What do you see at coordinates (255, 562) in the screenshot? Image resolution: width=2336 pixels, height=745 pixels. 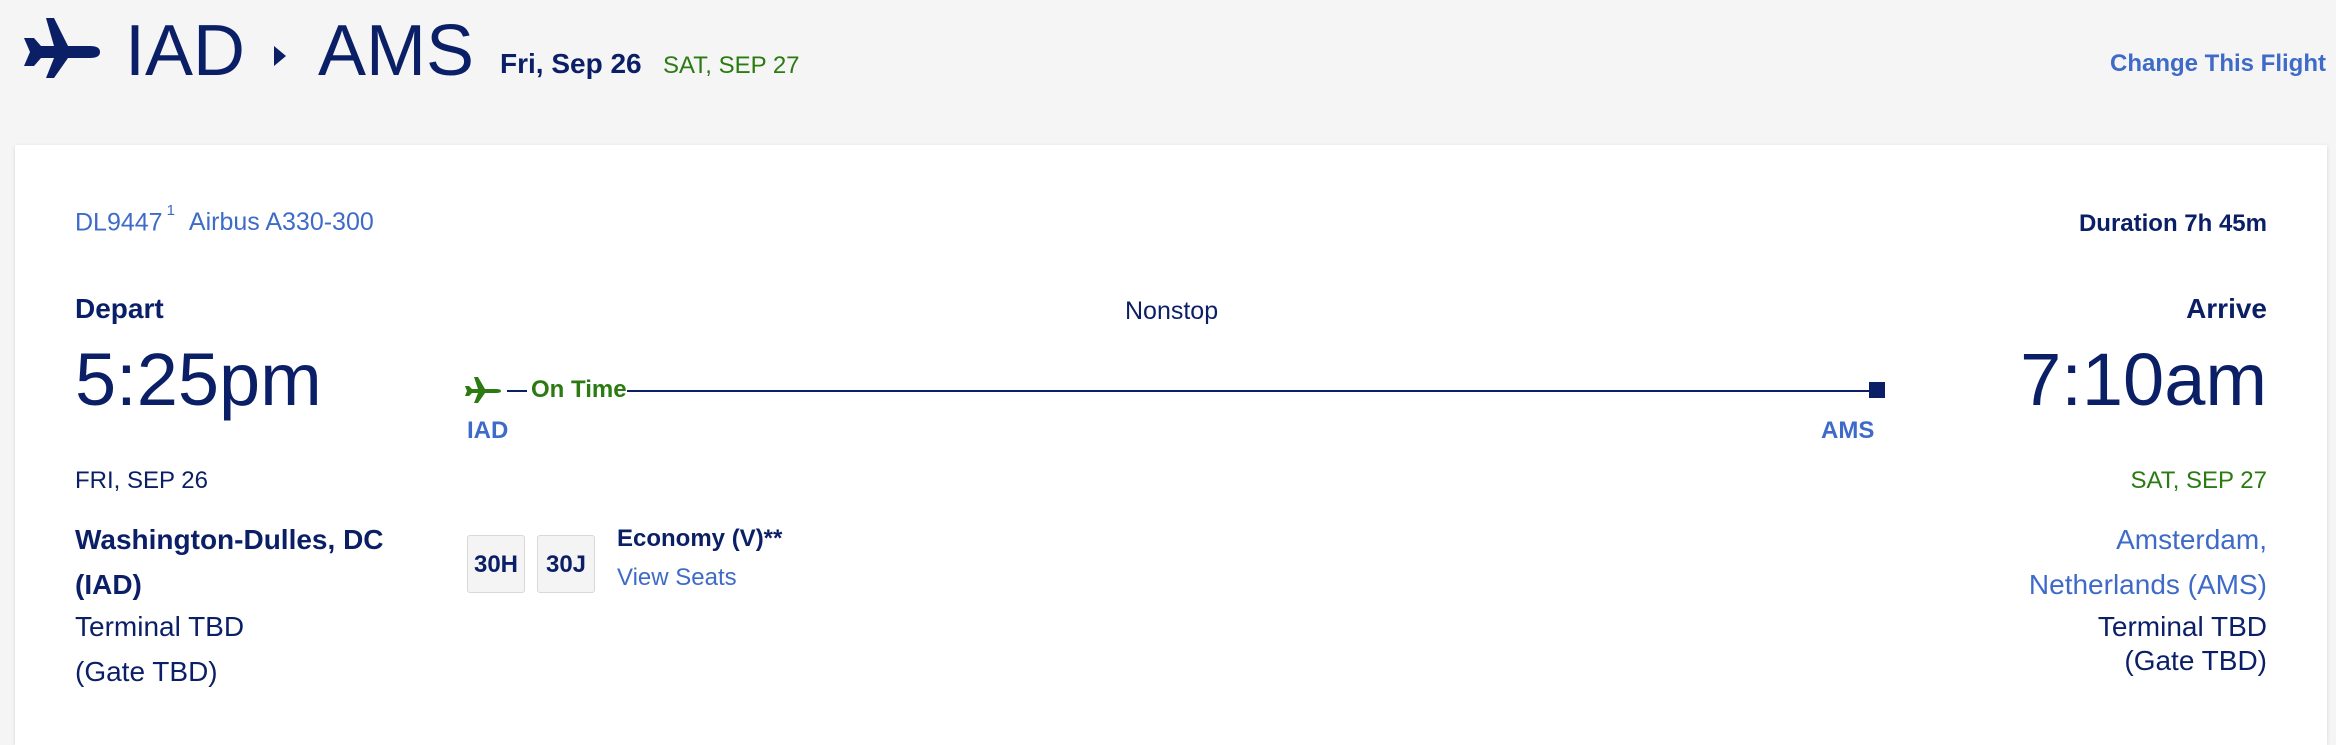 I see `depart-city: Washington-Dulles, DC (IAD)` at bounding box center [255, 562].